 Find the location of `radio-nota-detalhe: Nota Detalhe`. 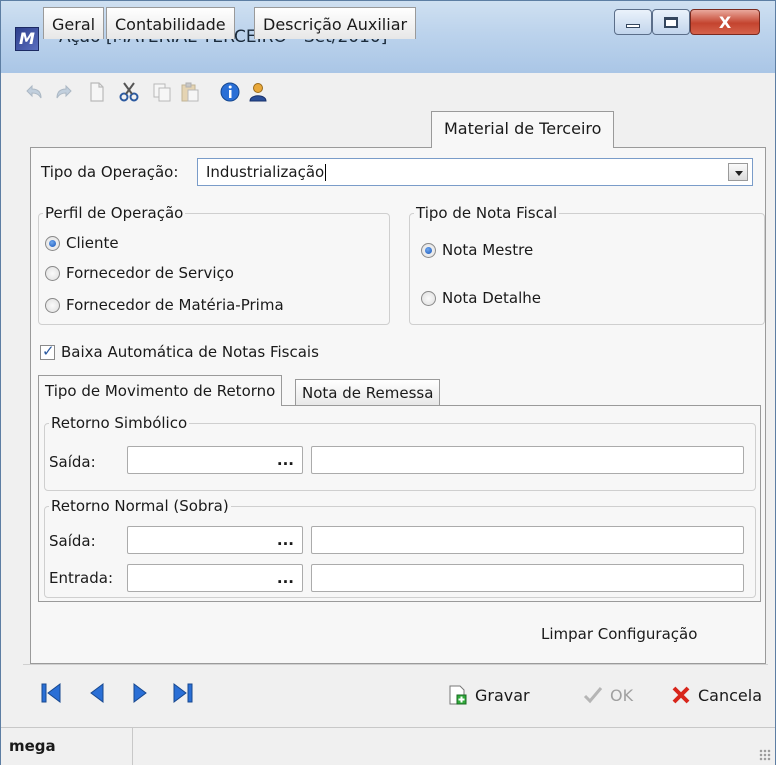

radio-nota-detalhe: Nota Detalhe is located at coordinates (481, 298).